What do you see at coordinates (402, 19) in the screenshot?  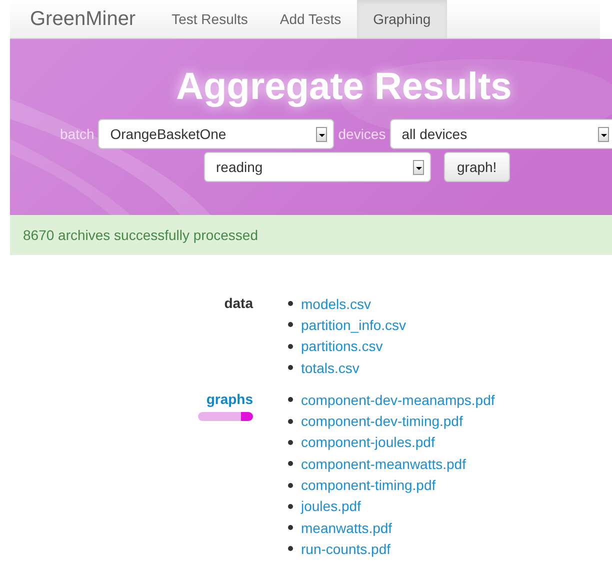 I see `nav-tab: Graphing` at bounding box center [402, 19].